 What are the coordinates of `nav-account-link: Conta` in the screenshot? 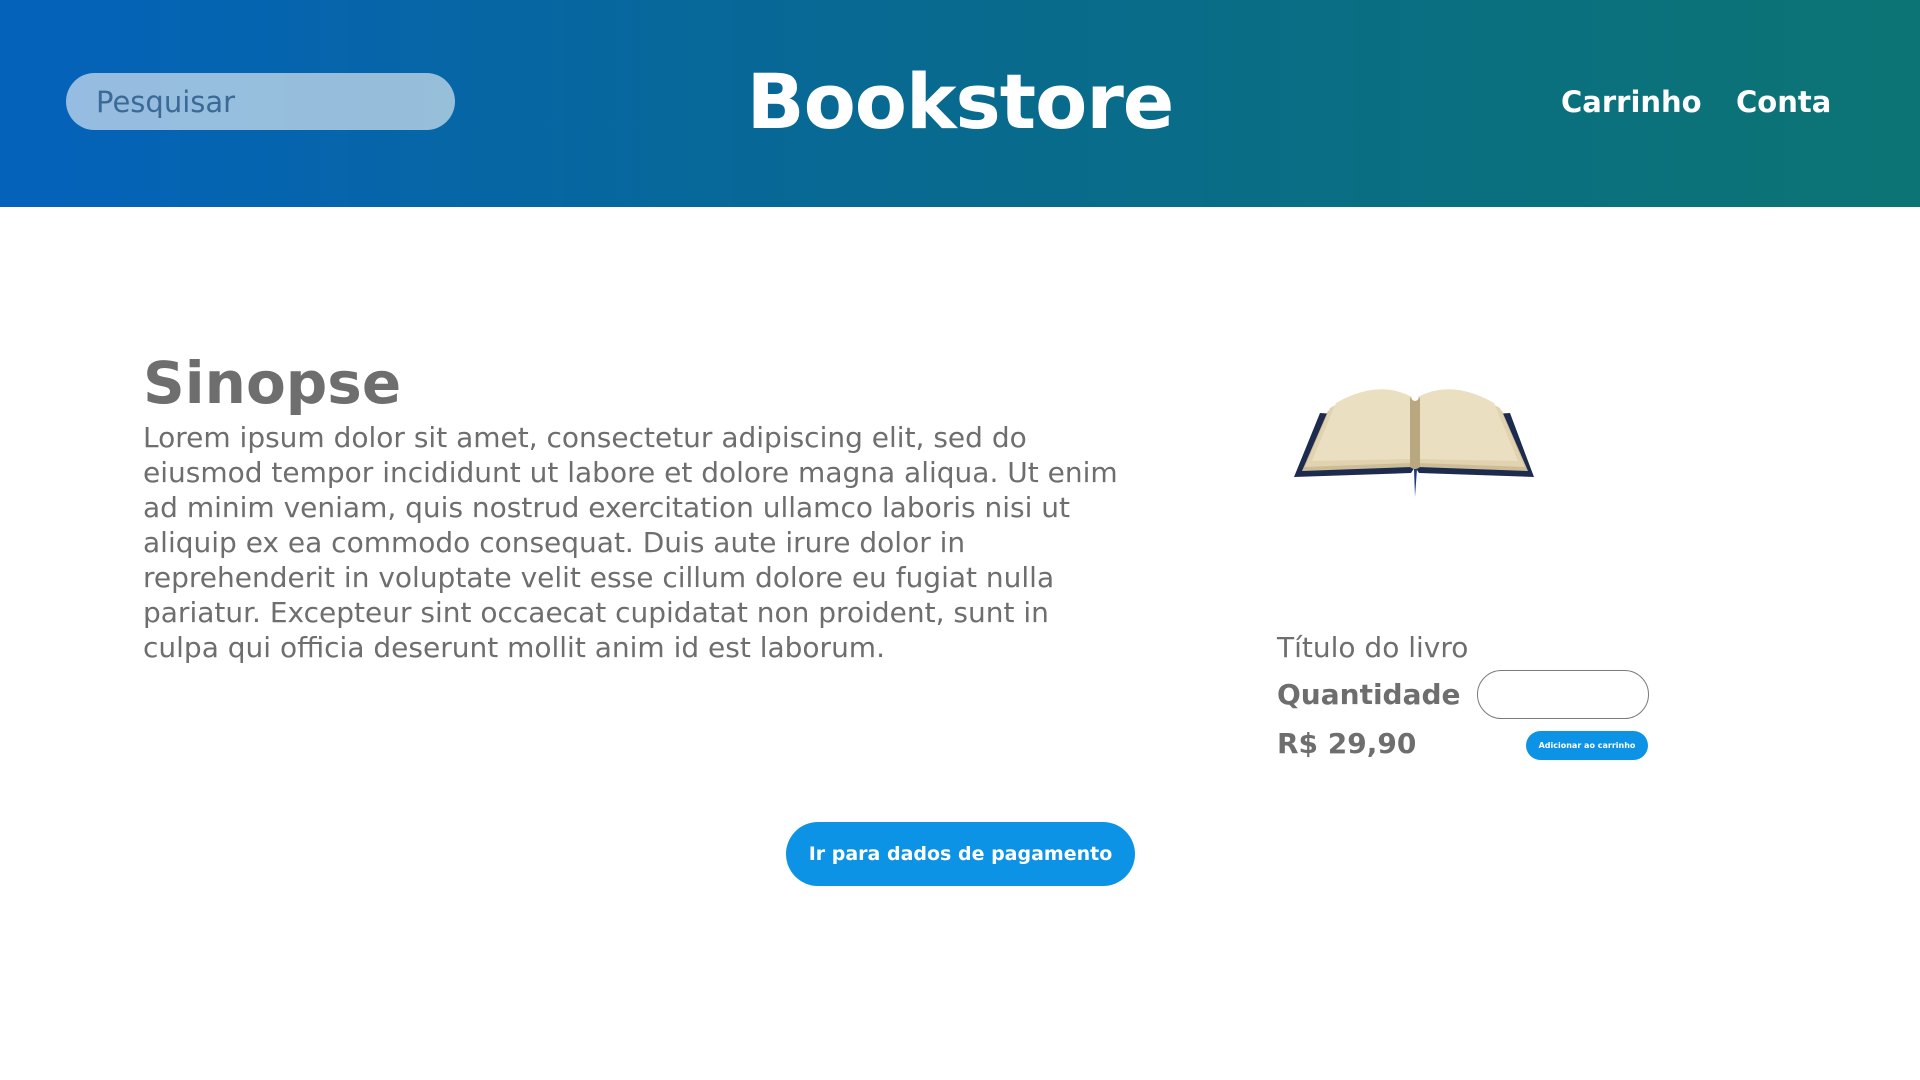 It's located at (1783, 102).